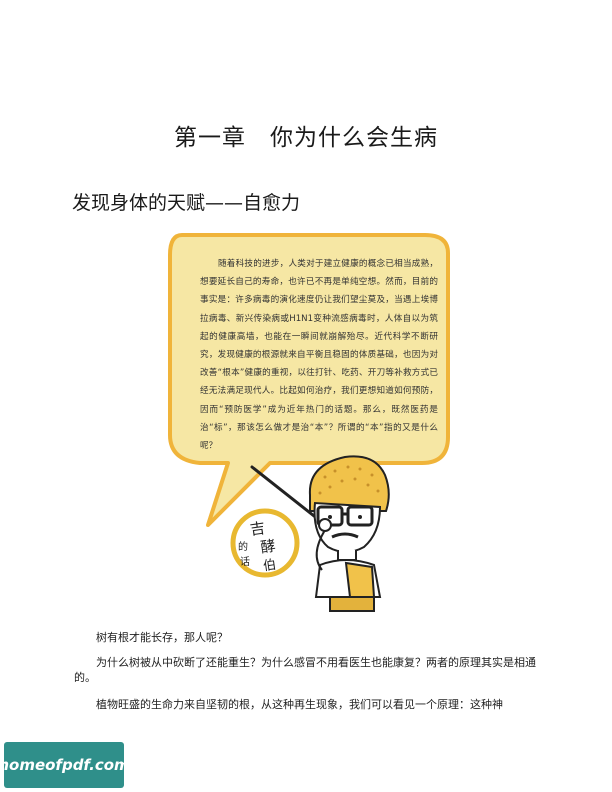 This screenshot has height=792, width=612. I want to click on watermark-text: homeofpdf.com, so click(65, 765).